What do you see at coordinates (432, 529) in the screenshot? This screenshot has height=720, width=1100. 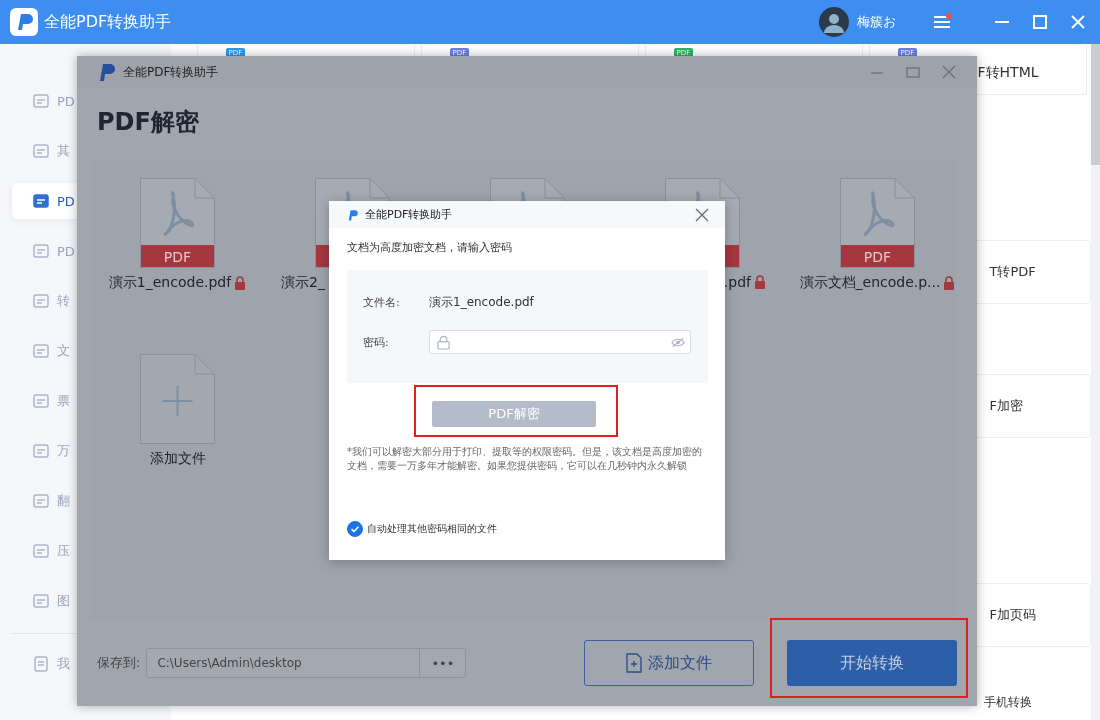 I see `checkbox-label: 自动处理其他密码相同的文件` at bounding box center [432, 529].